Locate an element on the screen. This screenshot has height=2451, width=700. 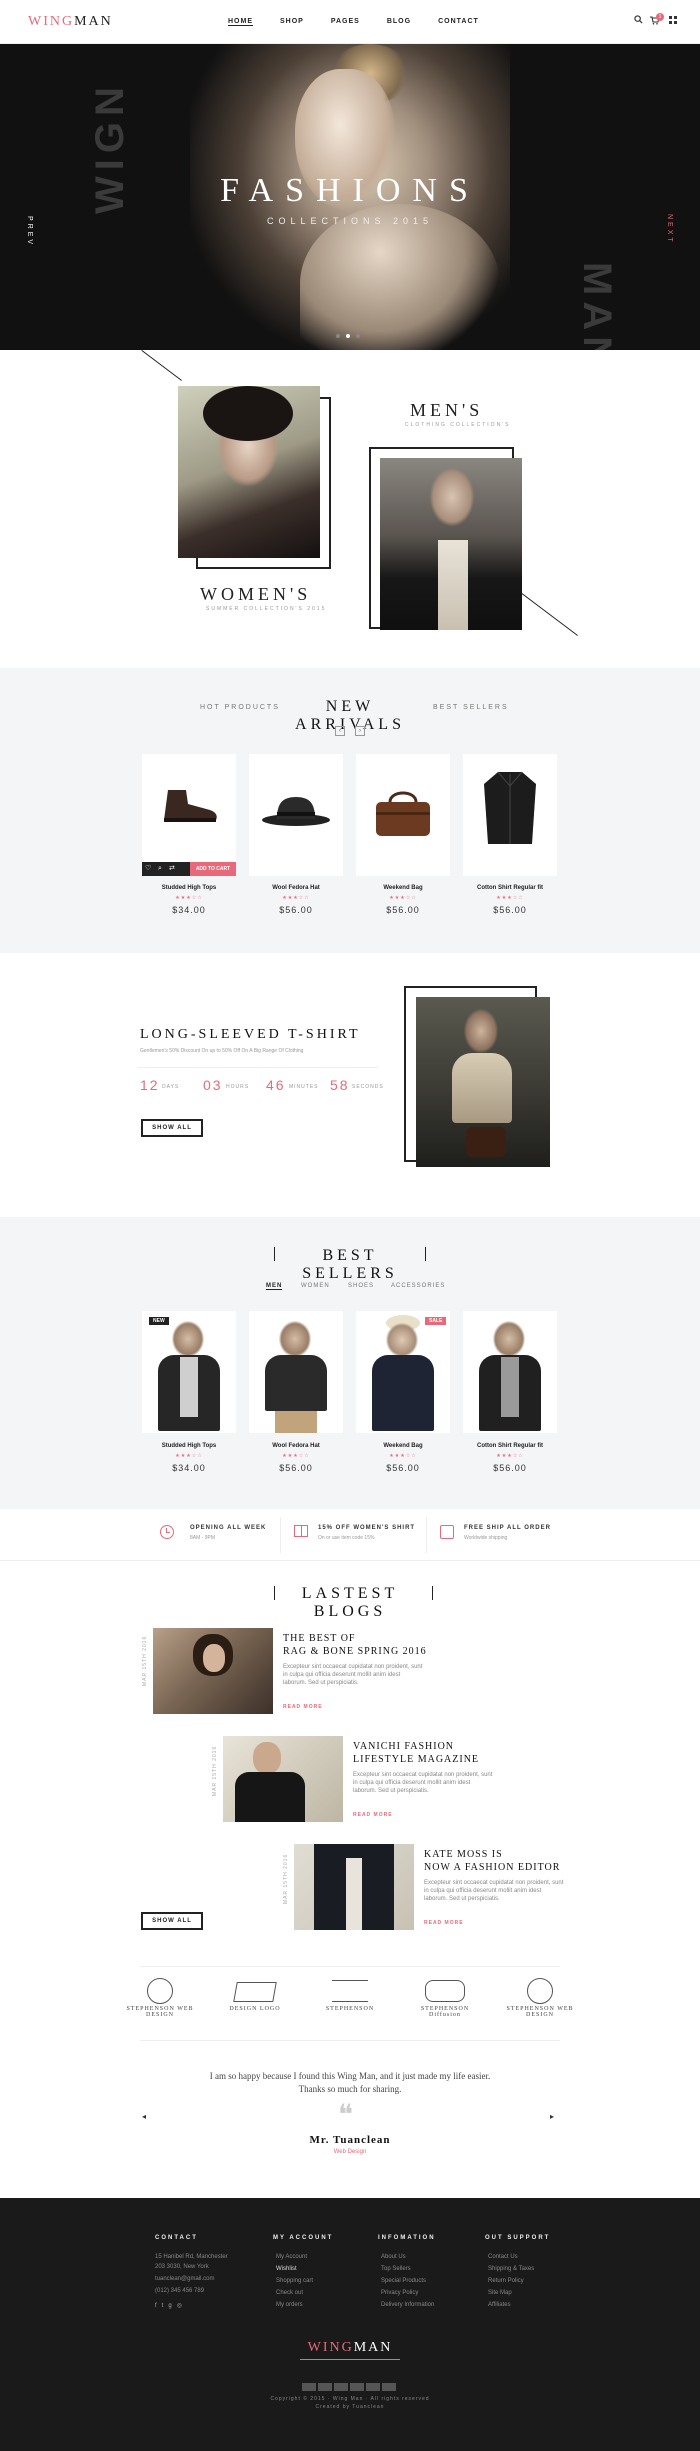
featured-image is located at coordinates (483, 1082).